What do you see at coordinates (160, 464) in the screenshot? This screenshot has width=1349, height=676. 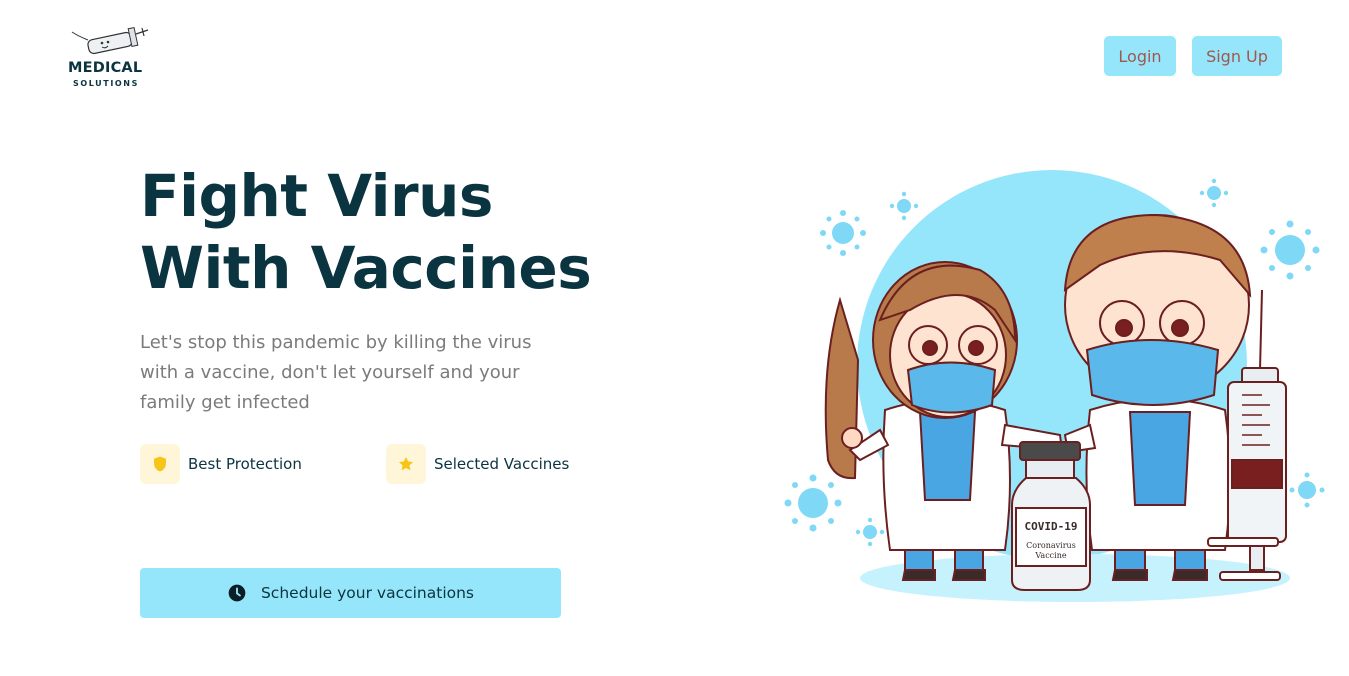 I see `shield-icon` at bounding box center [160, 464].